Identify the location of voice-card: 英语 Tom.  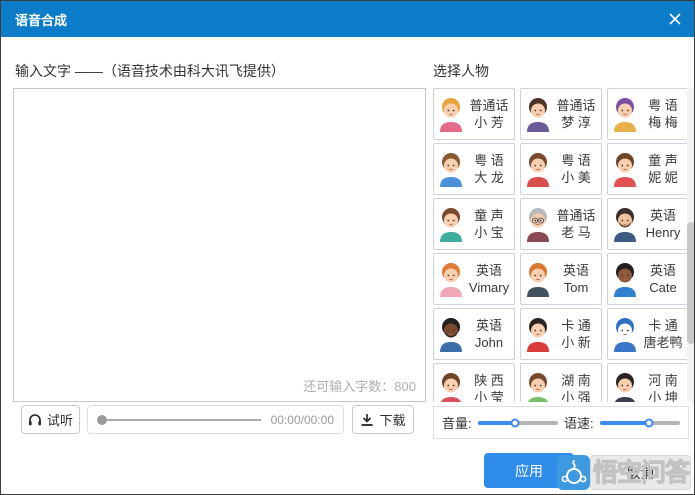
(561, 279).